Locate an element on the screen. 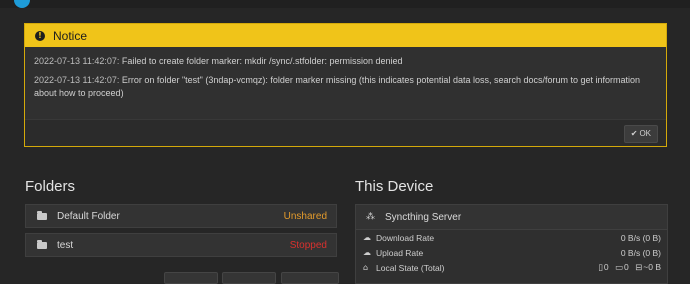  download-rate-row: ☁ Download Rate 0 B/s (0 B) is located at coordinates (511, 237).